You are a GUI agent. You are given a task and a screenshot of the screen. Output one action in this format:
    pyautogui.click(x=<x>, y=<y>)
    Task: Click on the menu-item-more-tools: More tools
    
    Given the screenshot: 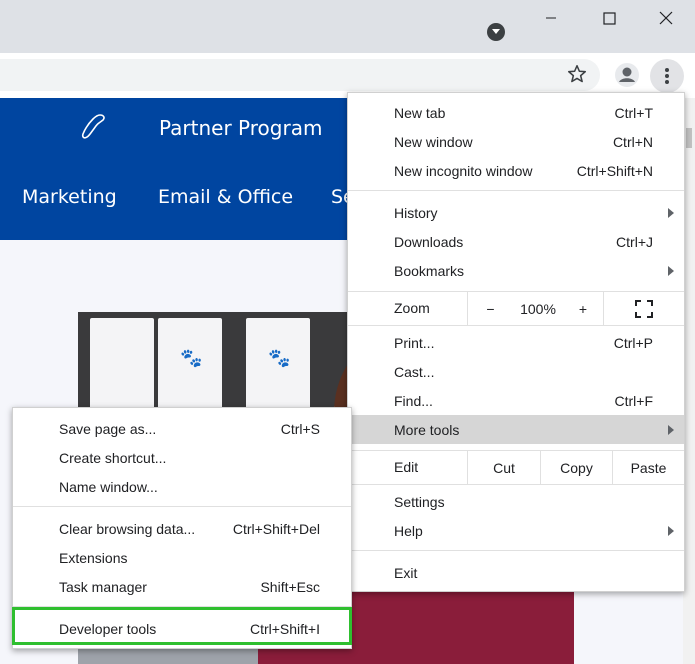 What is the action you would take?
    pyautogui.click(x=516, y=429)
    